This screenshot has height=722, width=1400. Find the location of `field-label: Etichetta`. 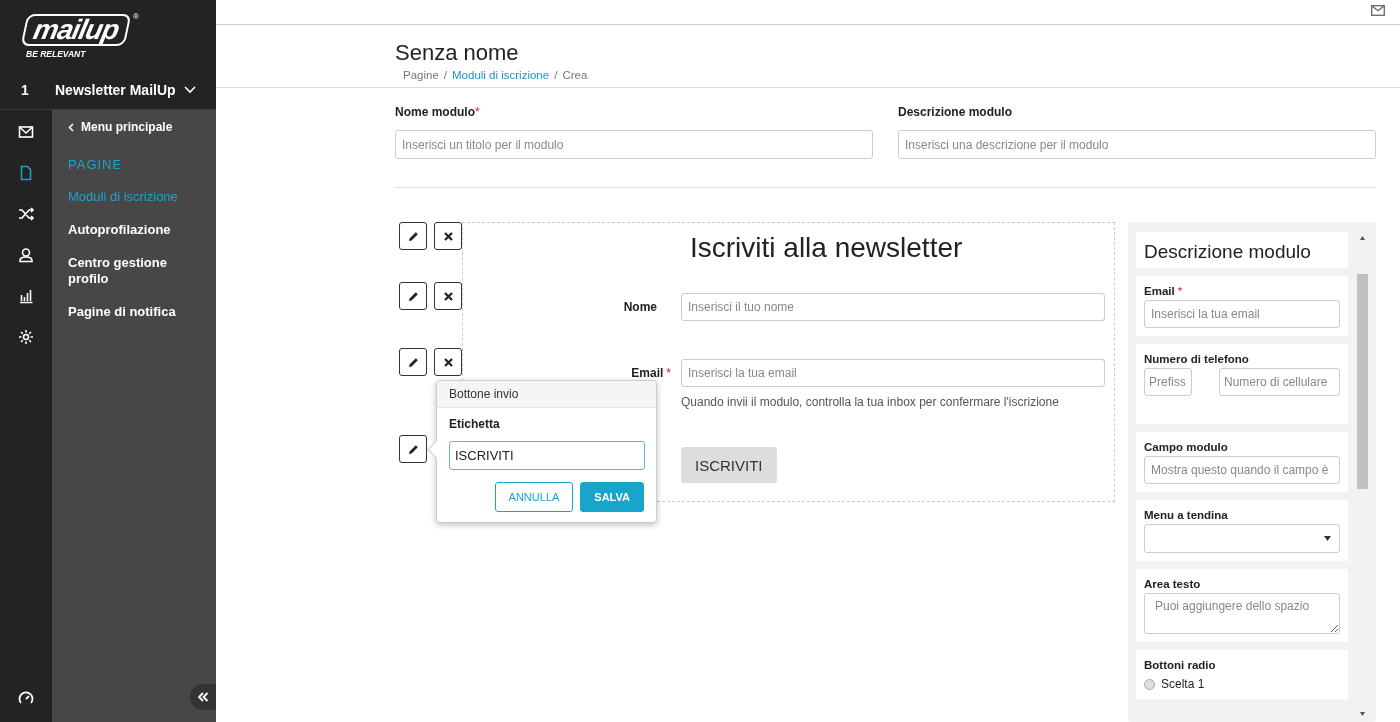

field-label: Etichetta is located at coordinates (475, 424).